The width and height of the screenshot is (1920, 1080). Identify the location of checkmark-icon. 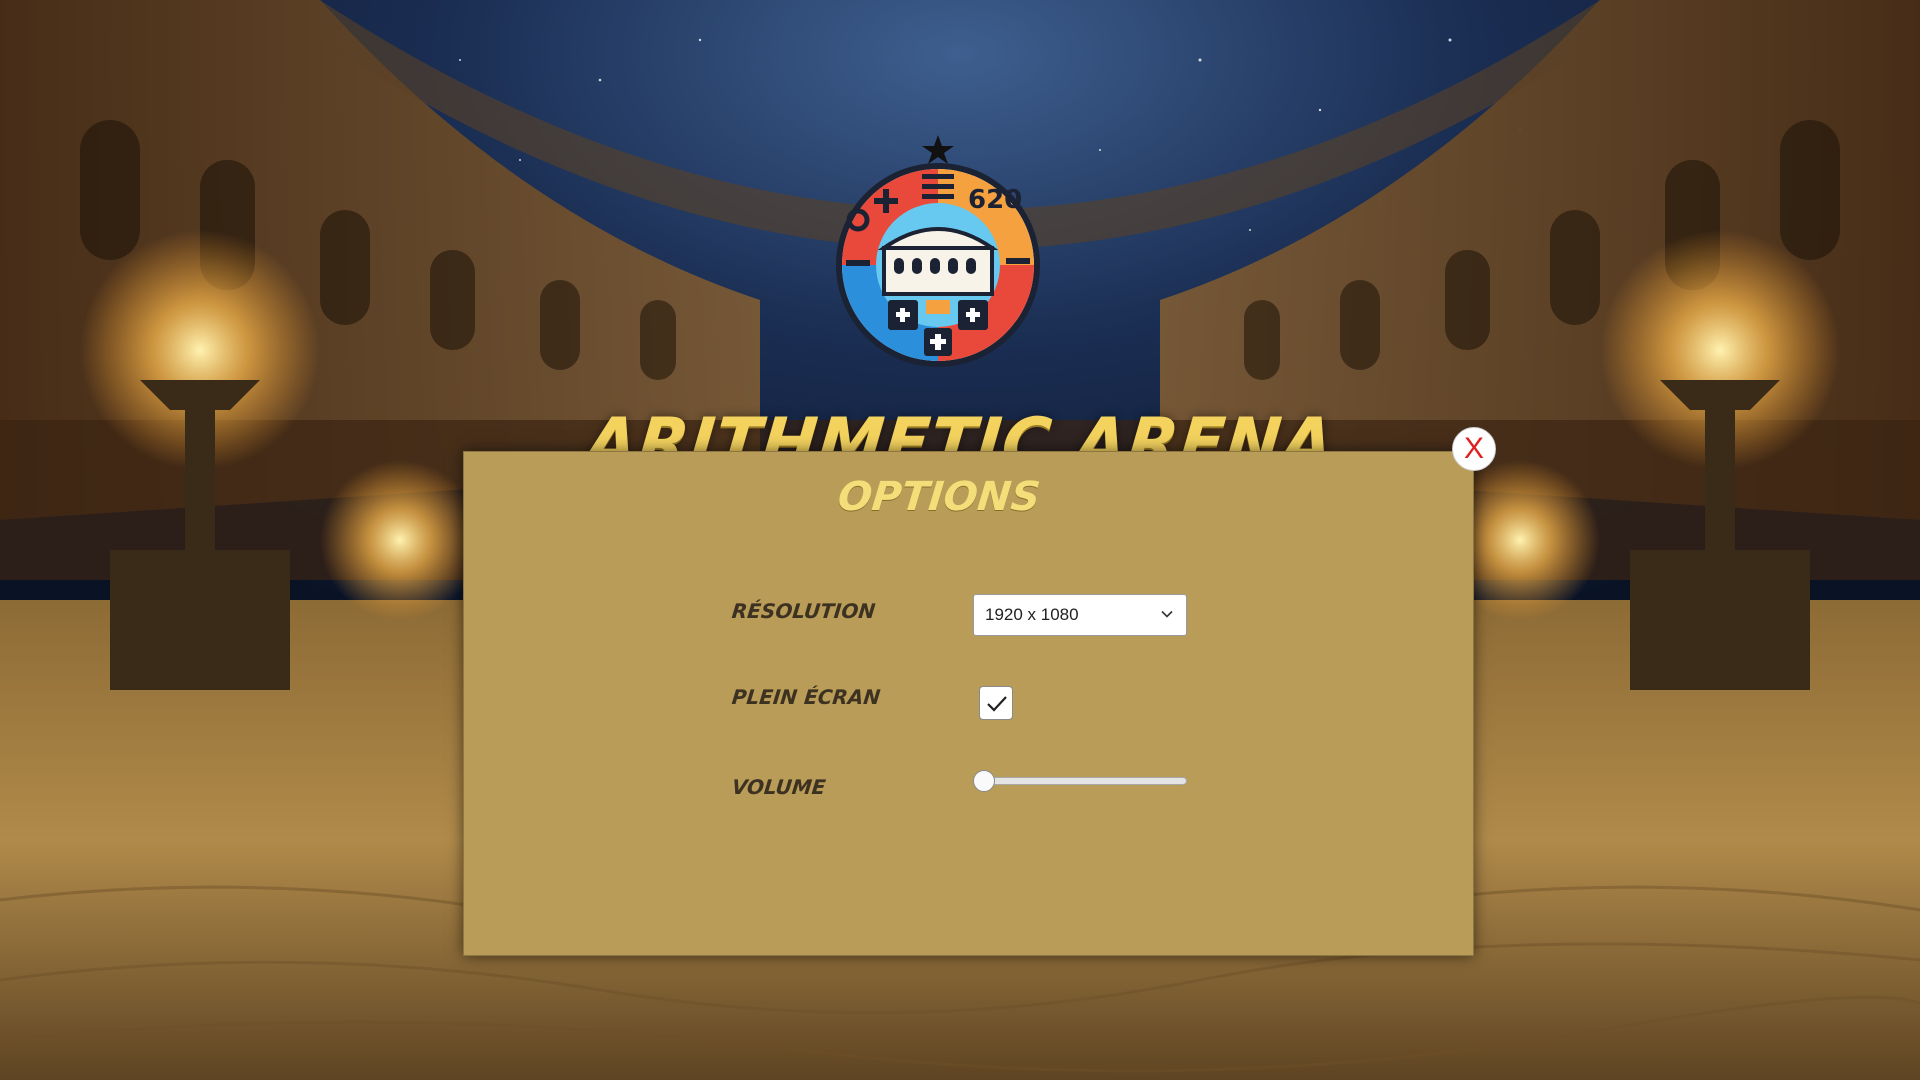
(997, 704).